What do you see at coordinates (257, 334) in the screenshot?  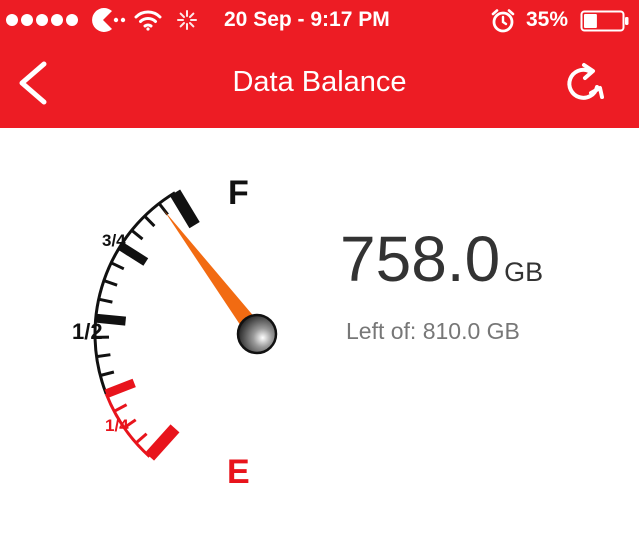 I see `gauge-hub` at bounding box center [257, 334].